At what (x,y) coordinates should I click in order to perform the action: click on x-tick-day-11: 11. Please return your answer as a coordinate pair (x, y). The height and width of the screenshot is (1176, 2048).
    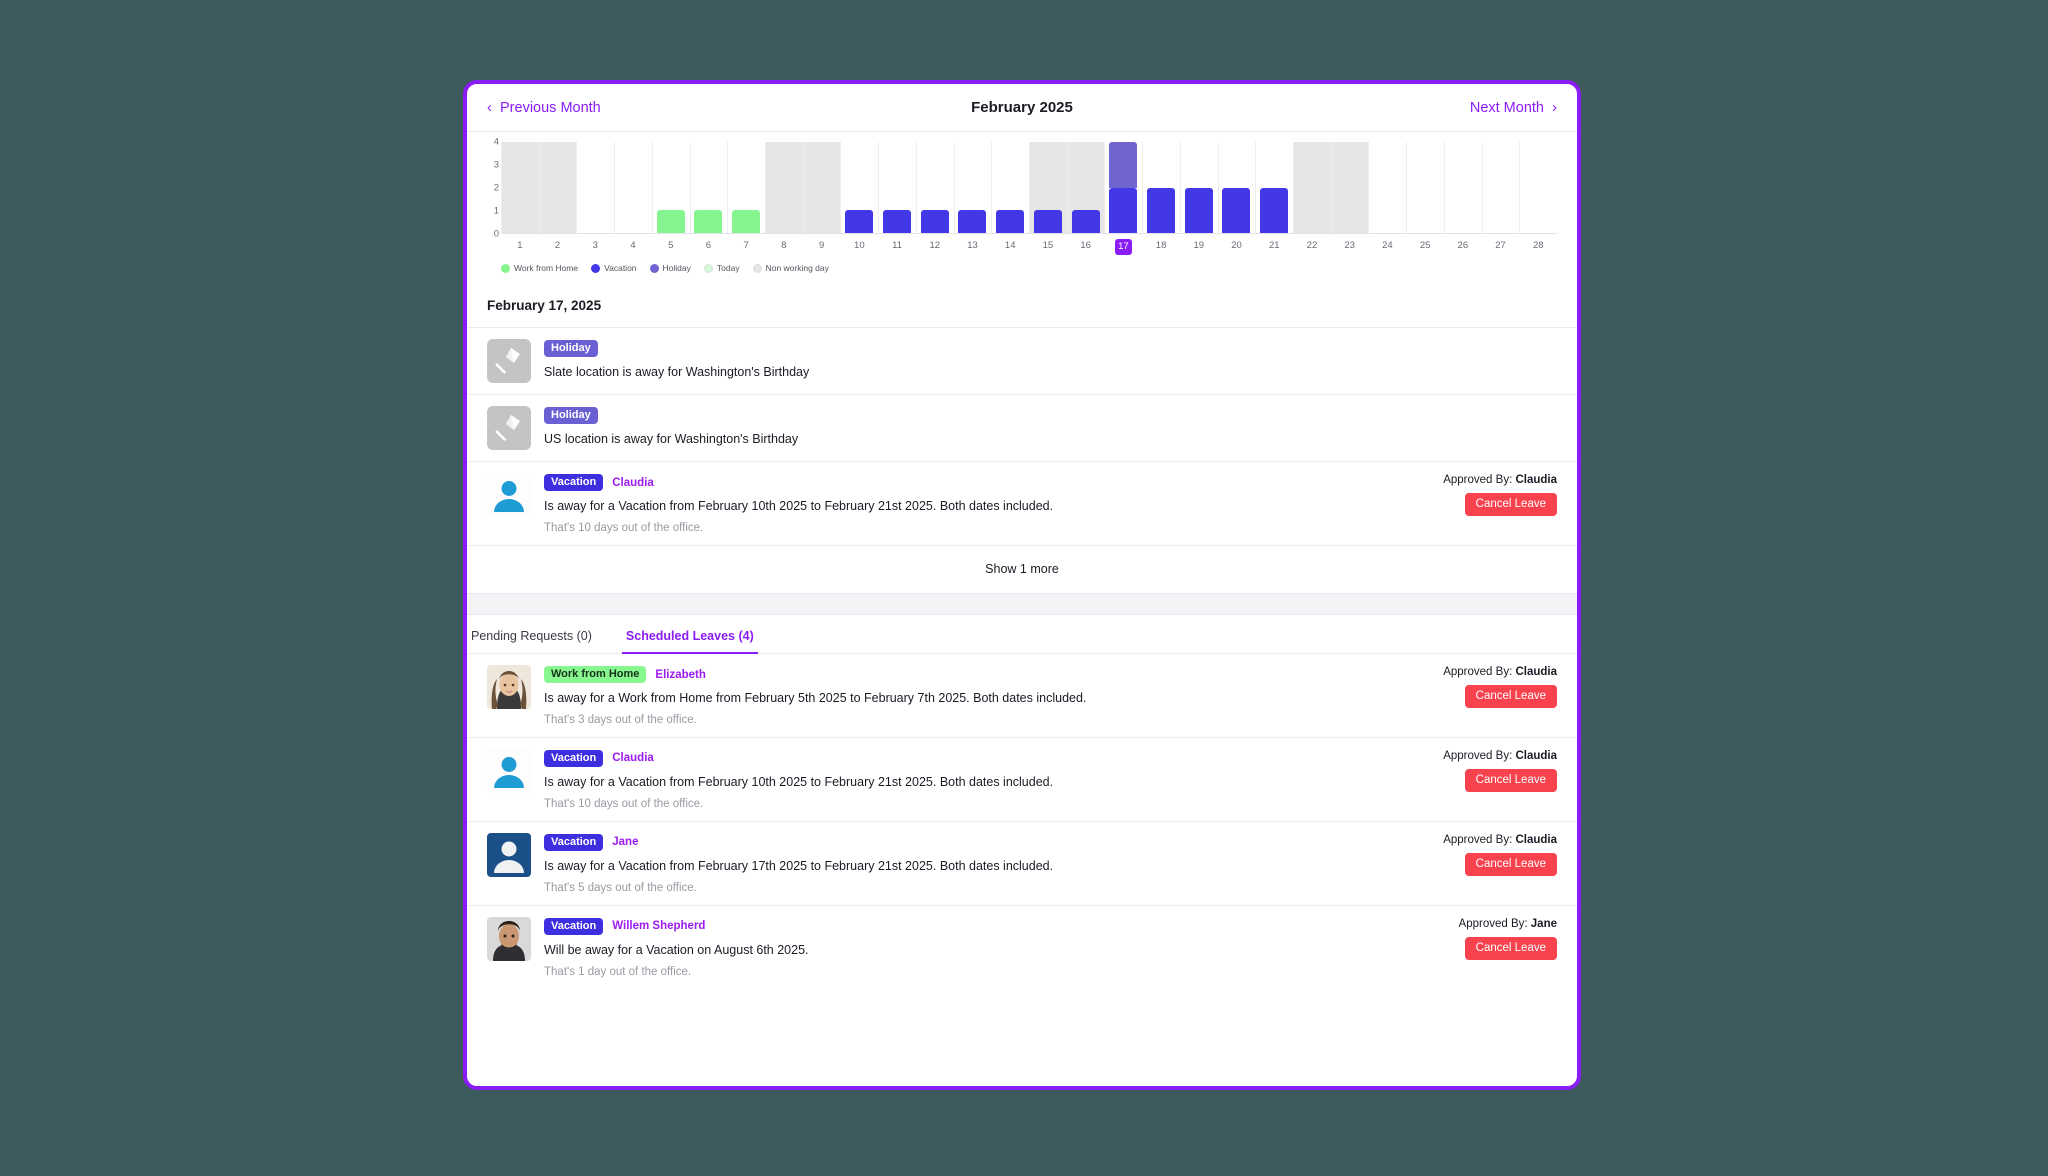
    Looking at the image, I should click on (897, 247).